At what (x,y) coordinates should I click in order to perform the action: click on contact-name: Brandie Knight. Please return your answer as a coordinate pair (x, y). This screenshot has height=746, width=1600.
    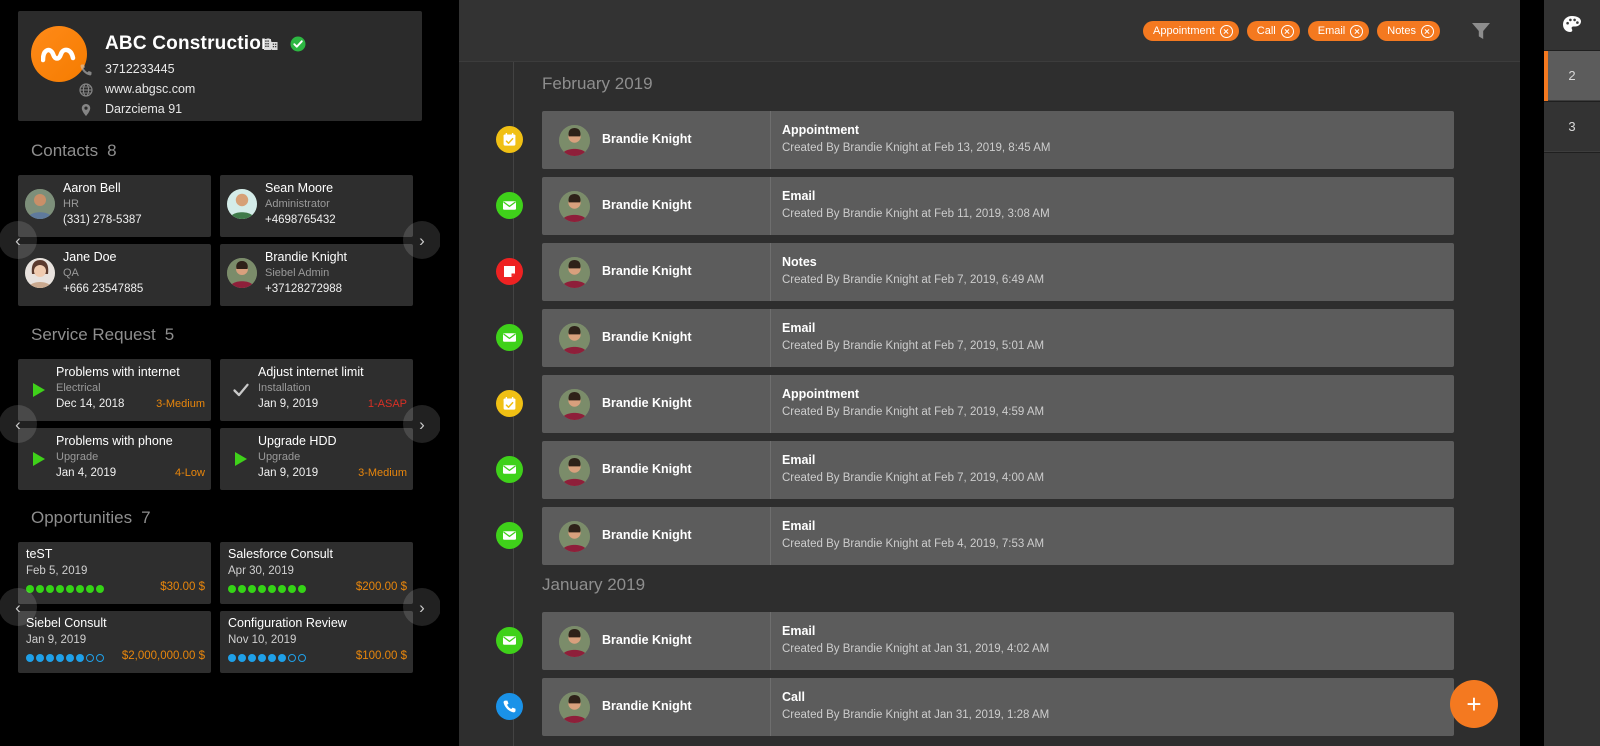
    Looking at the image, I should click on (306, 257).